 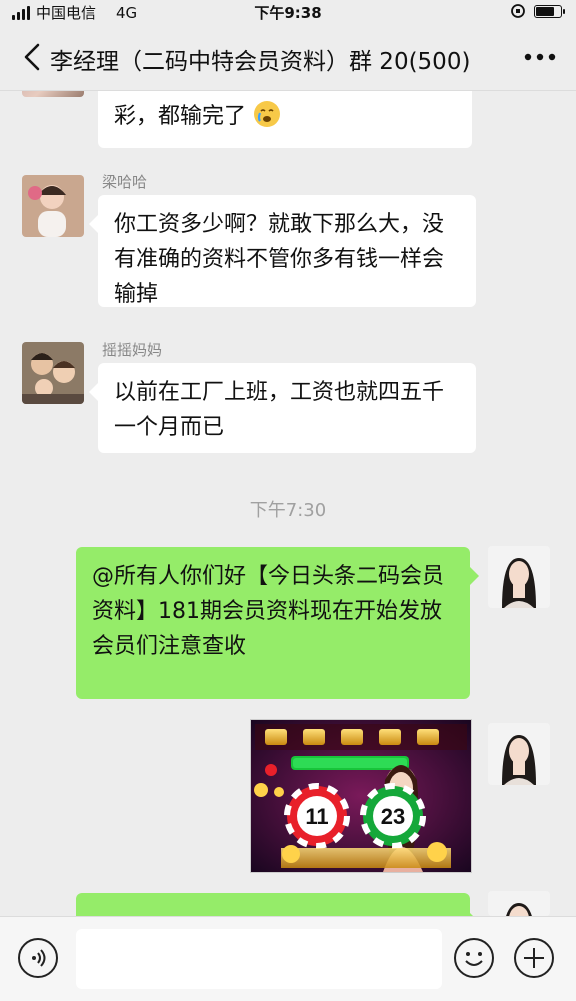 I want to click on message-bubble, so click(x=277, y=904).